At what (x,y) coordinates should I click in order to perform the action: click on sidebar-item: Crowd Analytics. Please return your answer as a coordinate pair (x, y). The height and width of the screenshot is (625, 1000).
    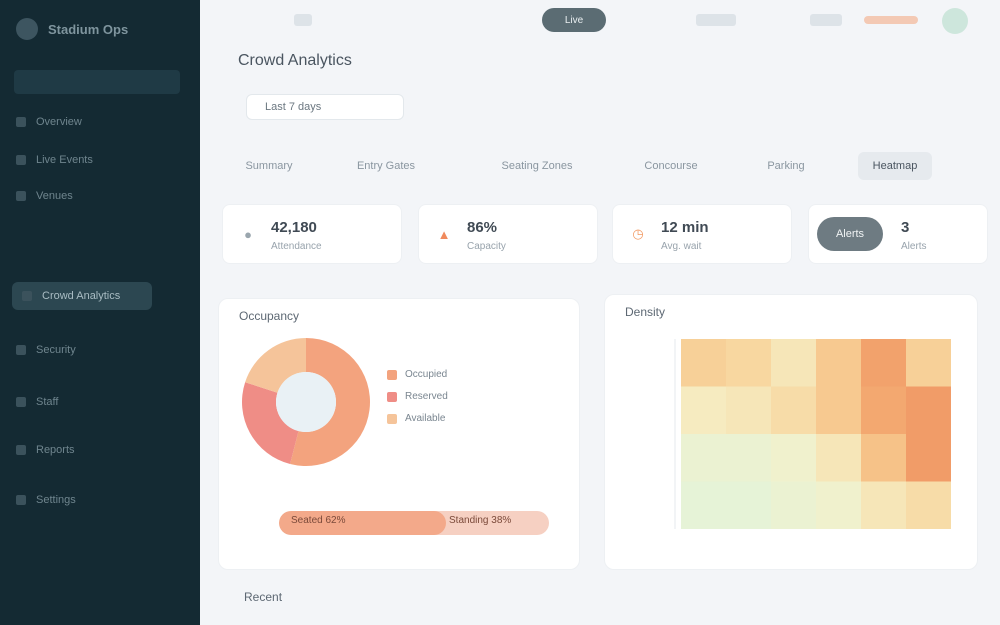
    Looking at the image, I should click on (82, 296).